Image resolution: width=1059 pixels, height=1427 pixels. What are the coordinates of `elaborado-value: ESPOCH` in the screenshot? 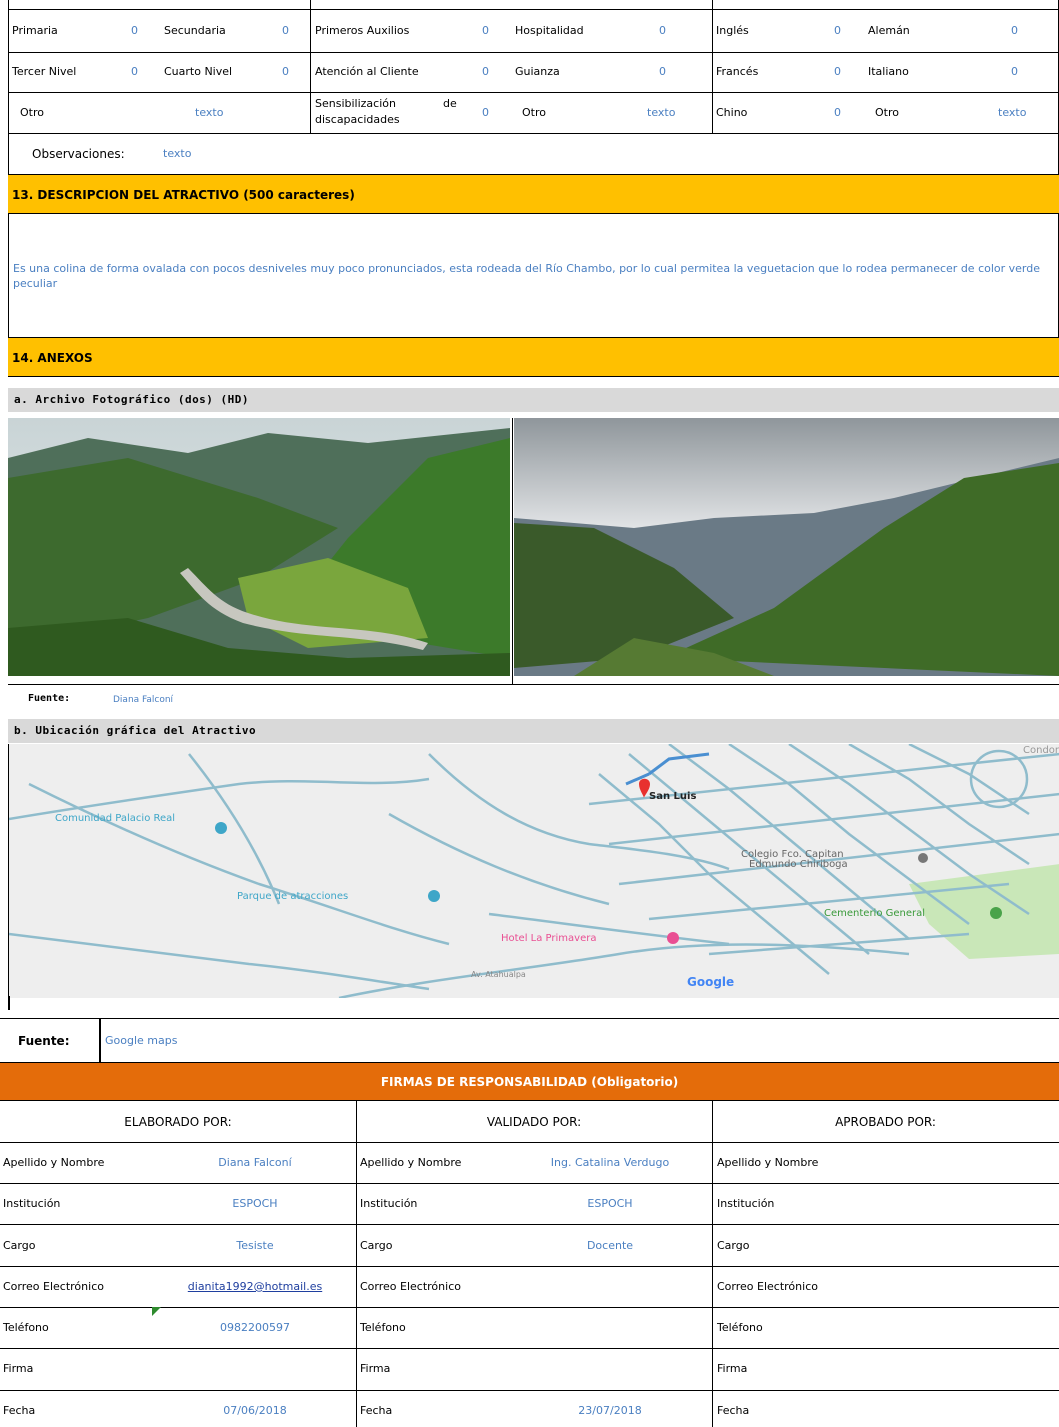 It's located at (255, 1203).